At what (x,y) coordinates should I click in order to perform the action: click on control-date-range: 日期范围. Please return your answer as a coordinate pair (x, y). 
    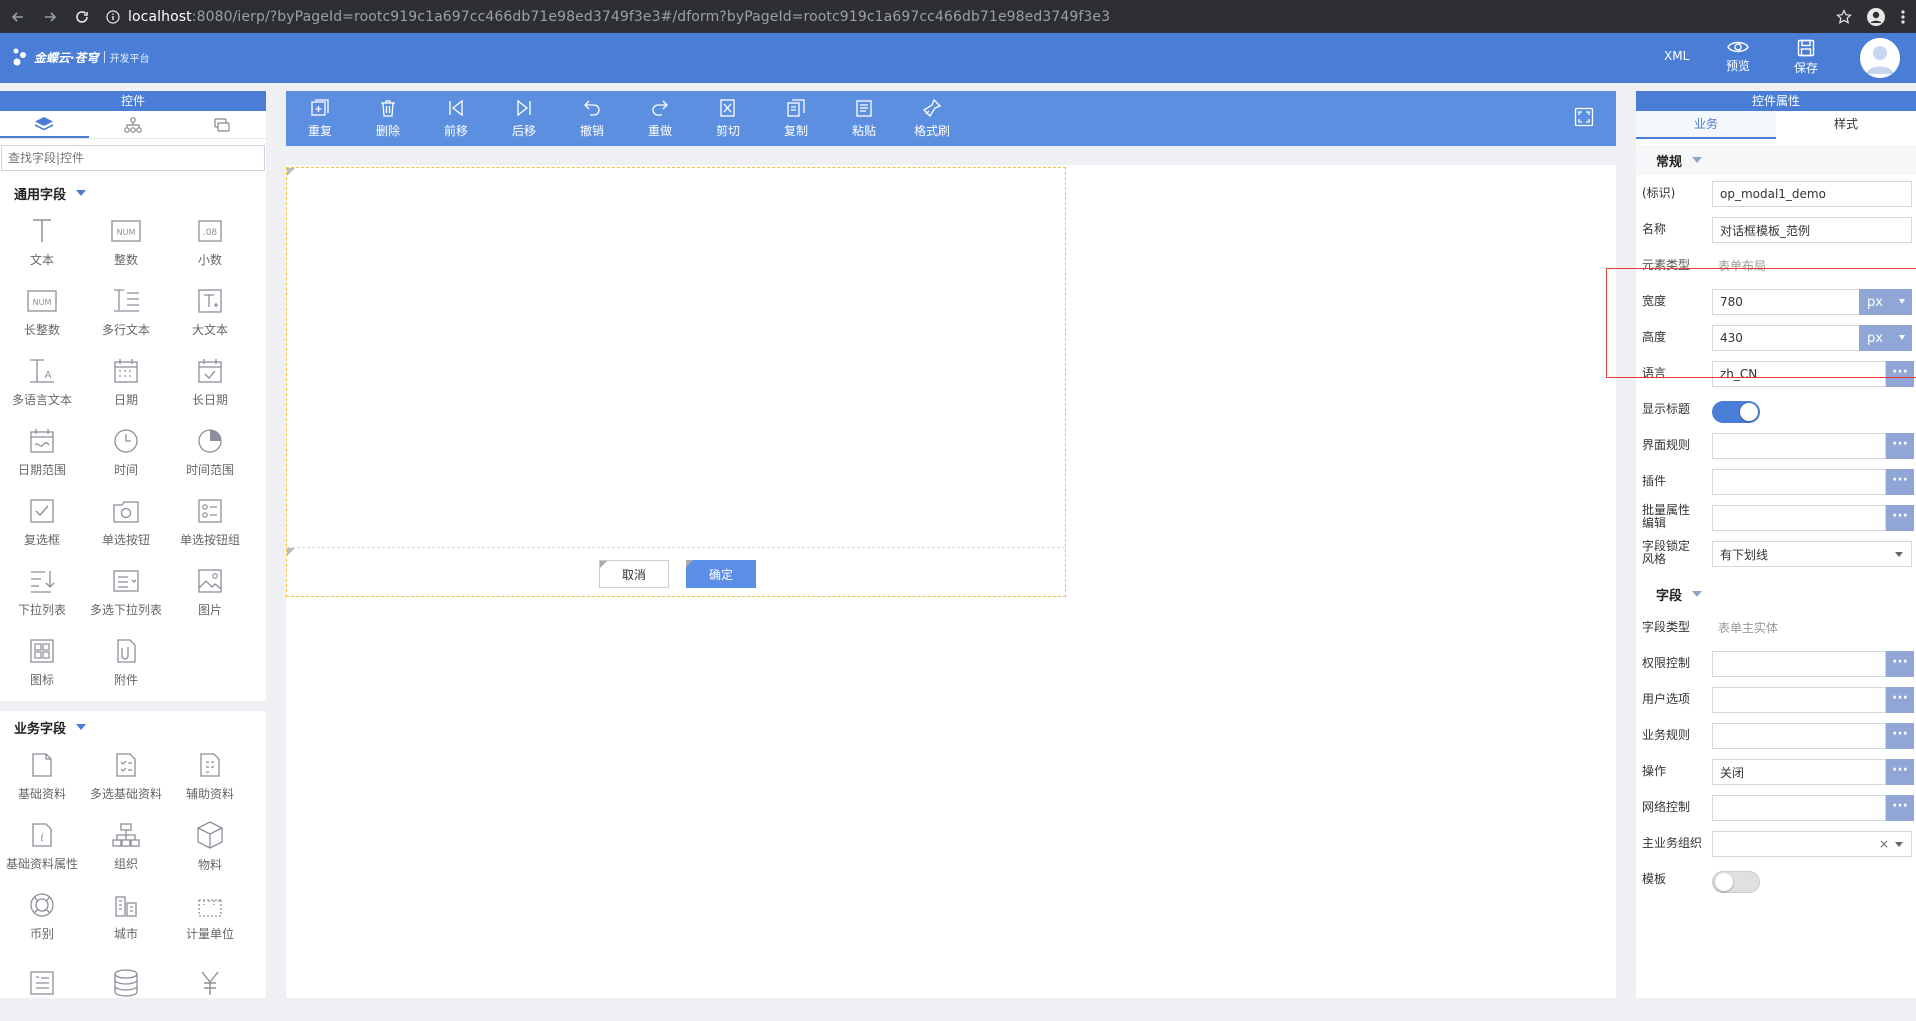
    Looking at the image, I should click on (42, 452).